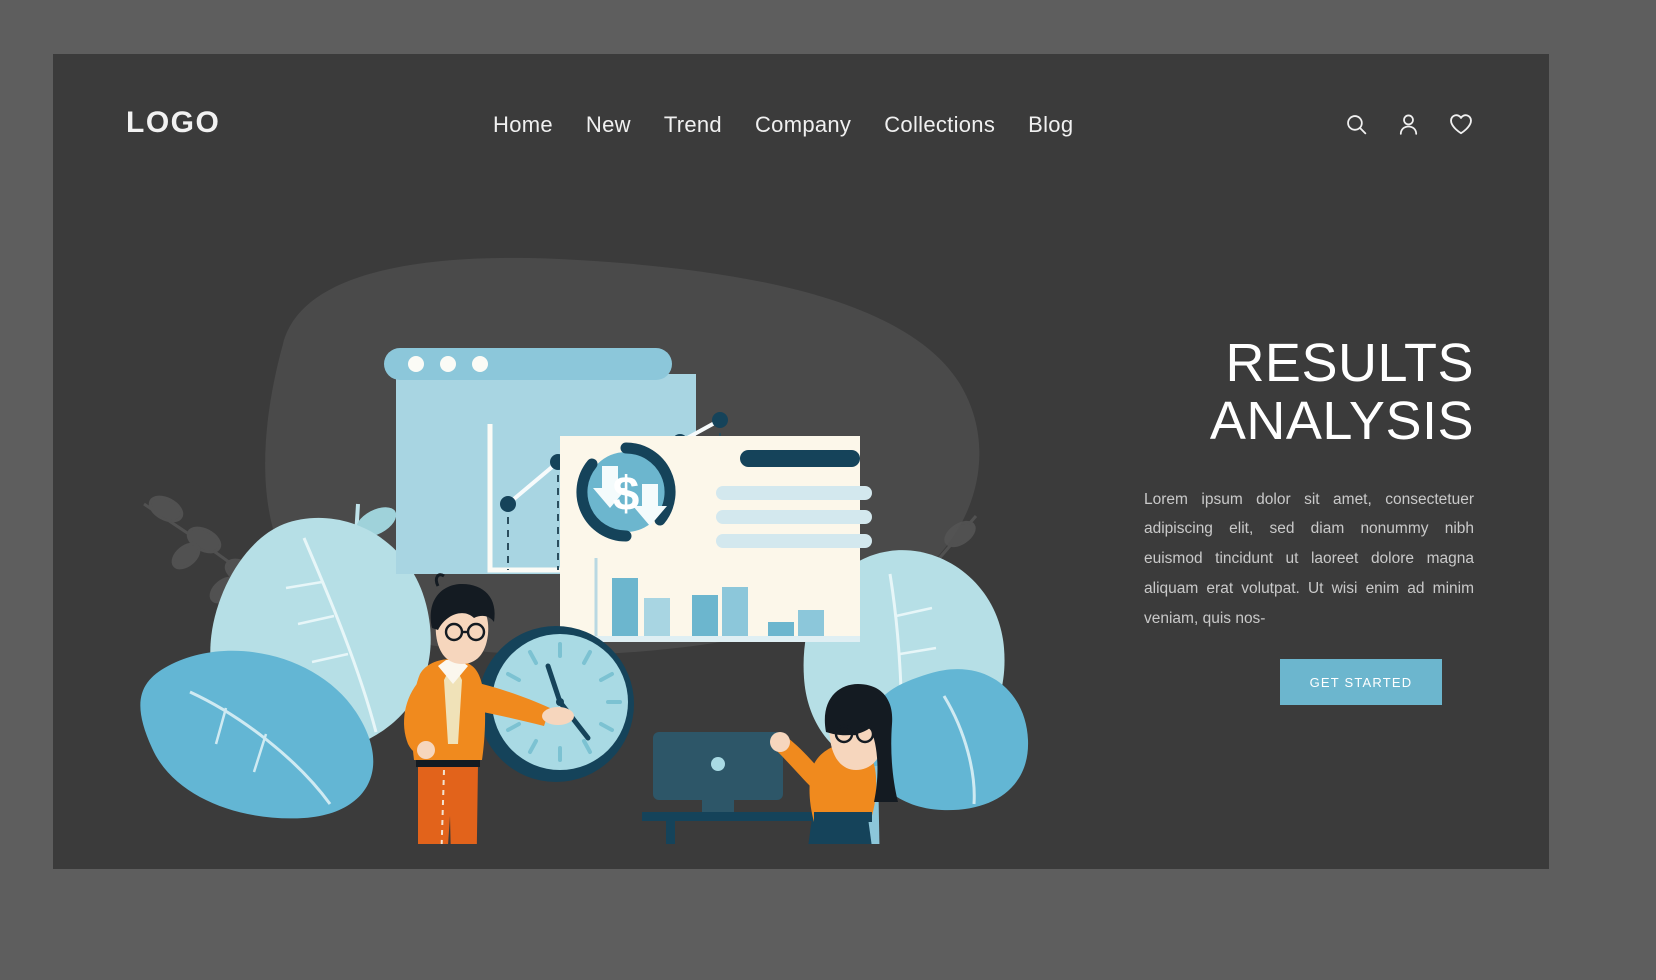 The width and height of the screenshot is (1656, 980). I want to click on search-icon, so click(1356, 124).